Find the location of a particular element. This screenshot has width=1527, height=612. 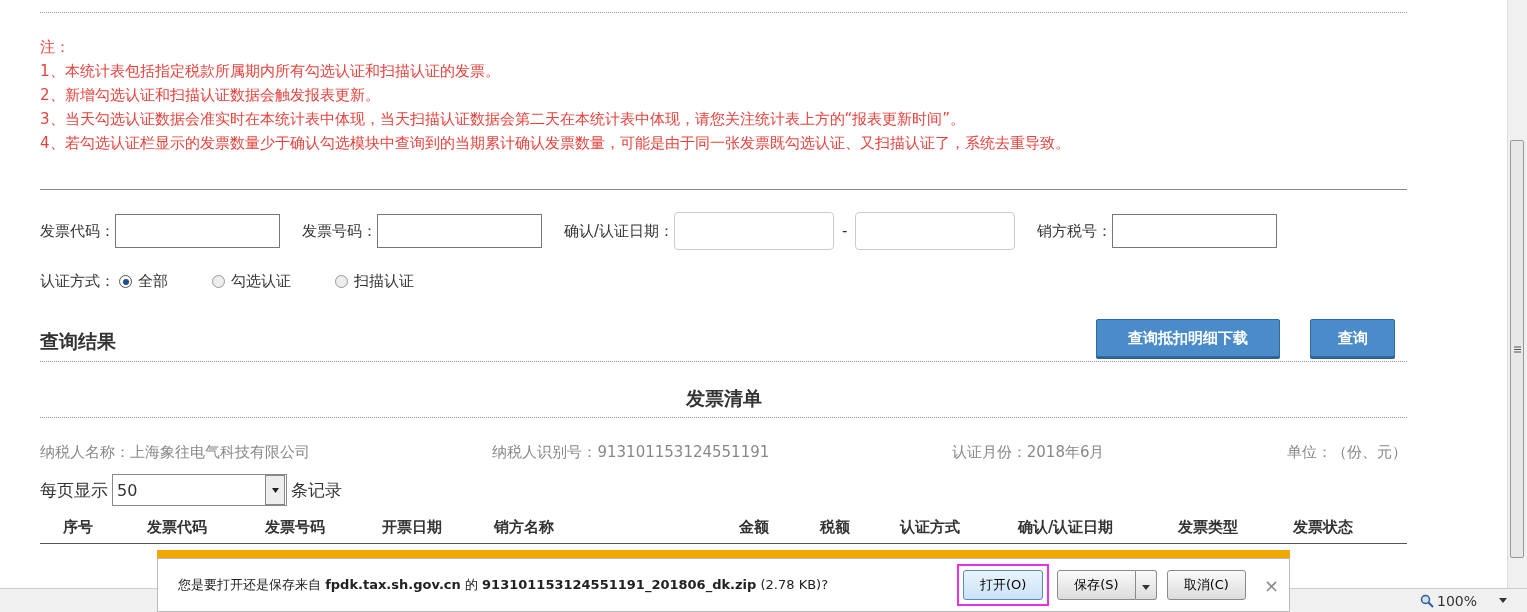

page-size-select: 50 is located at coordinates (199, 490).